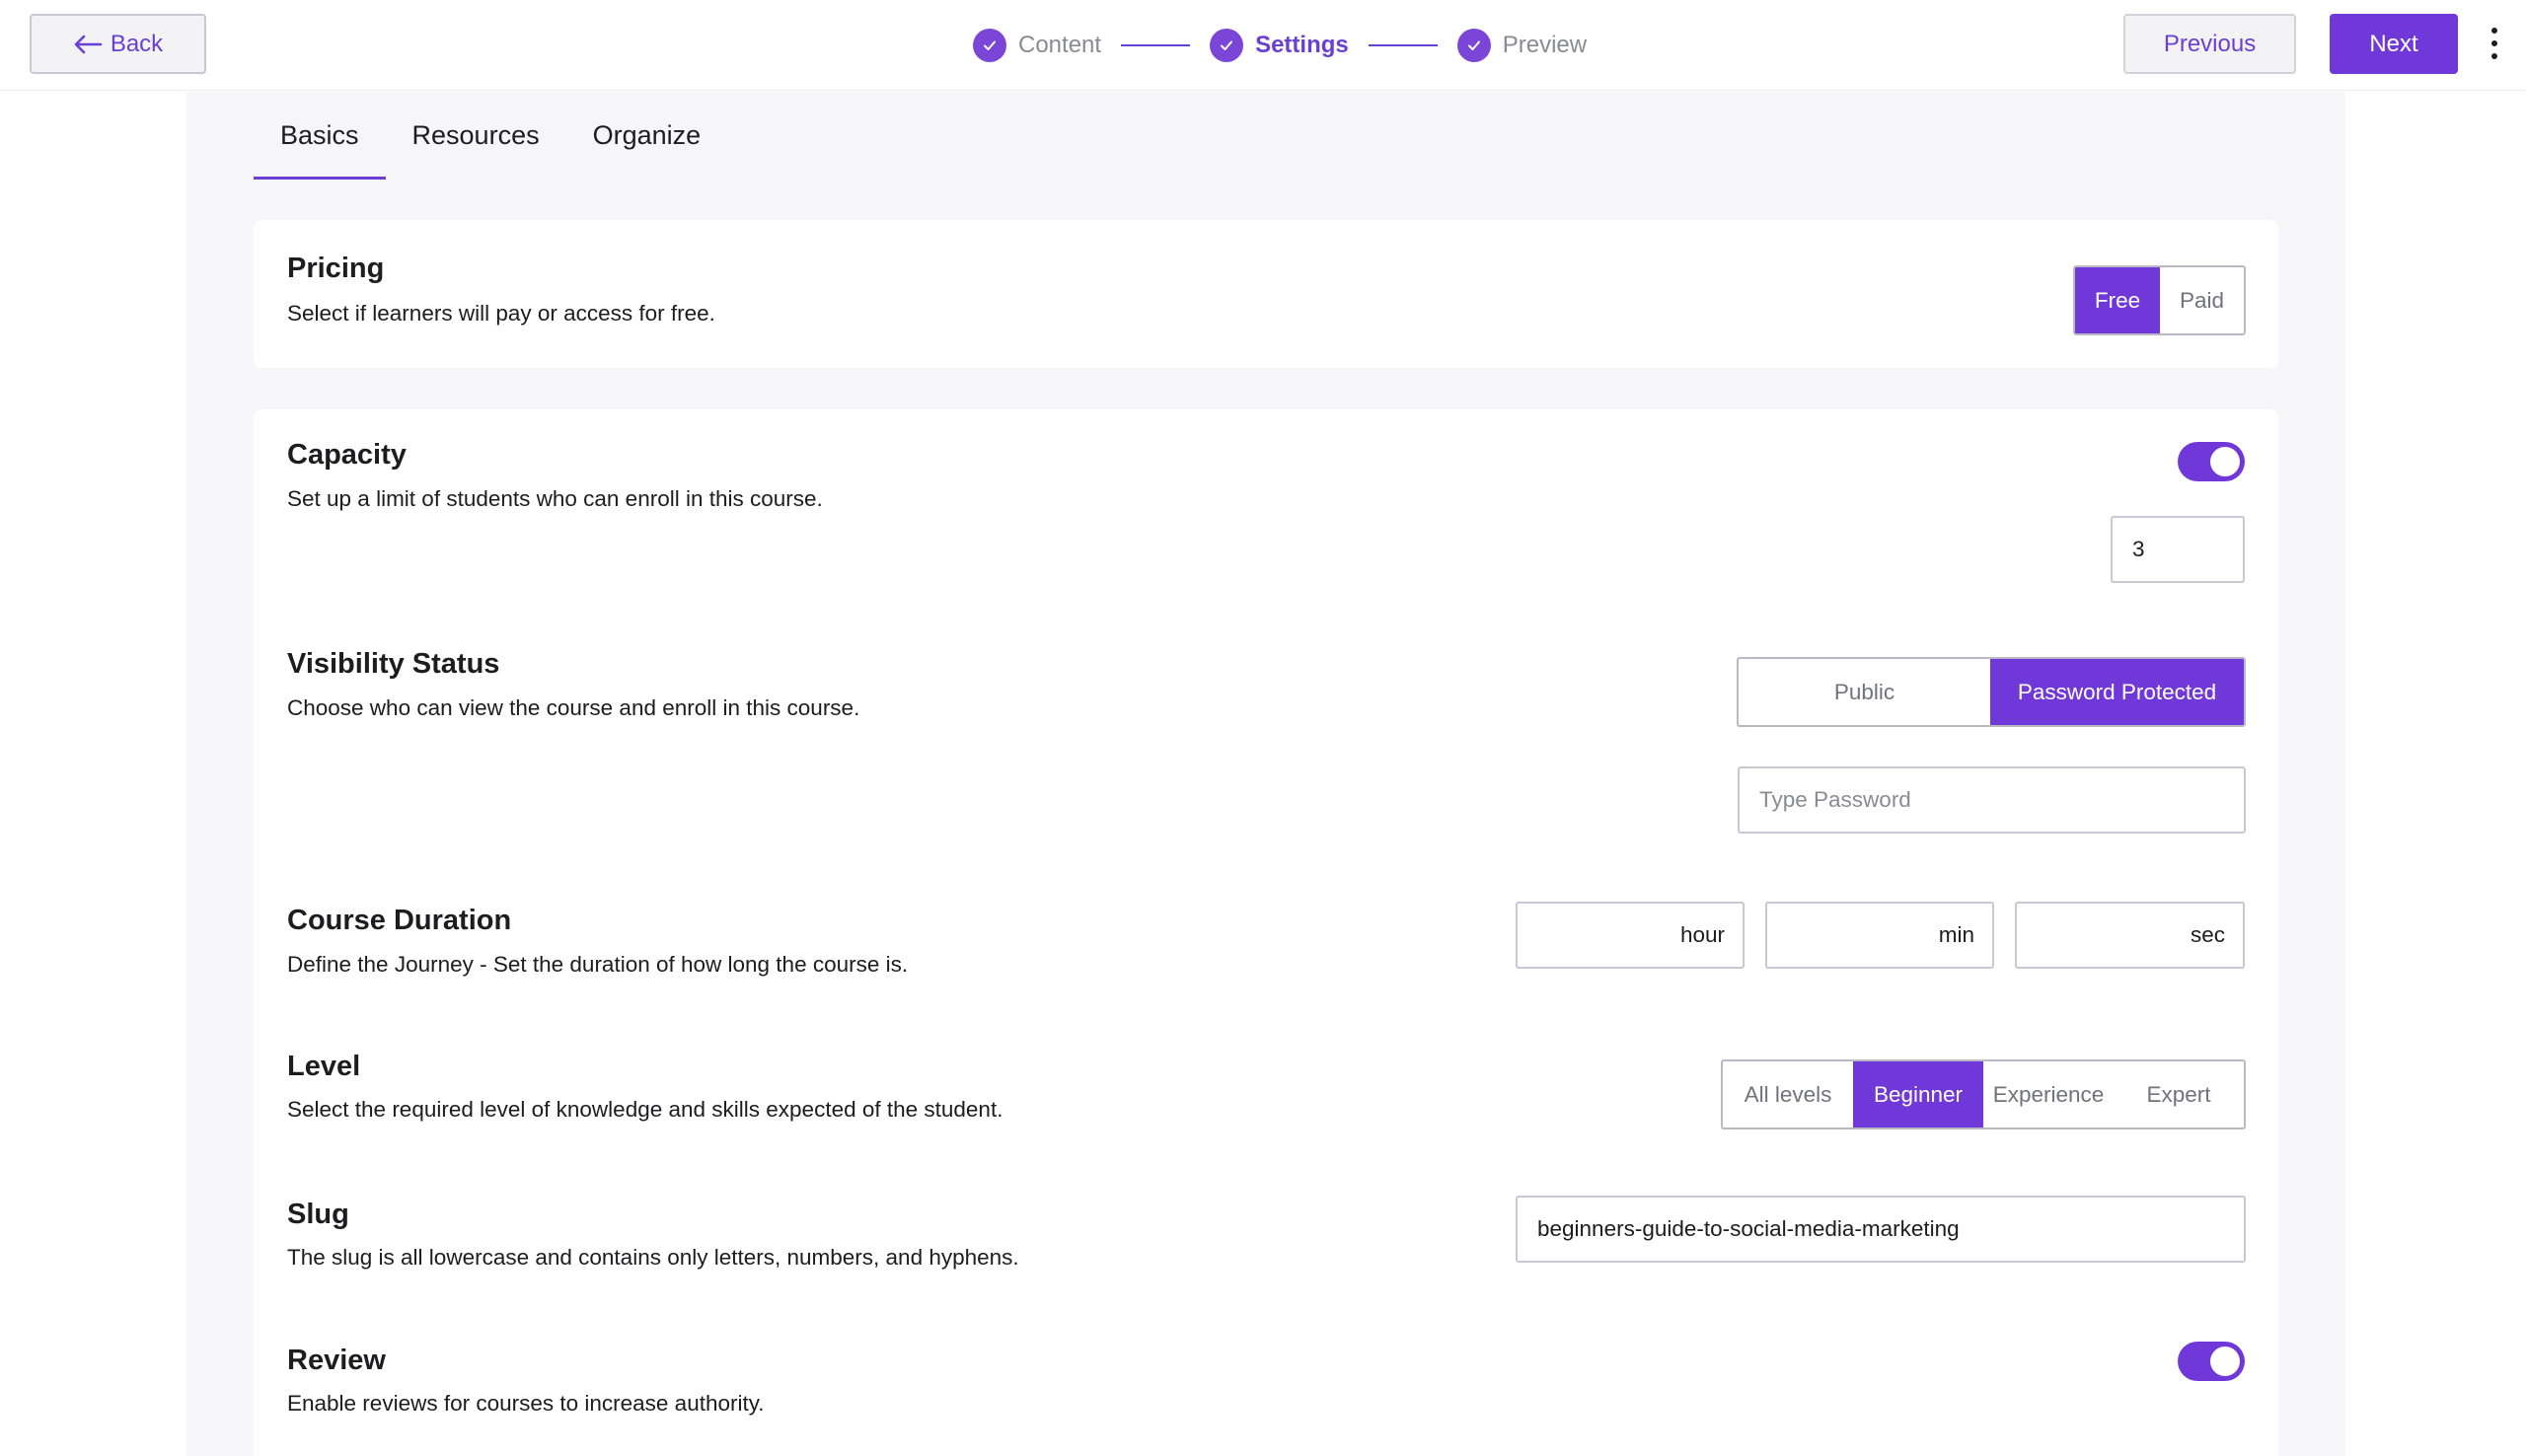 The image size is (2526, 1456). Describe the element at coordinates (336, 268) in the screenshot. I see `pricing-title: Pricing` at that location.